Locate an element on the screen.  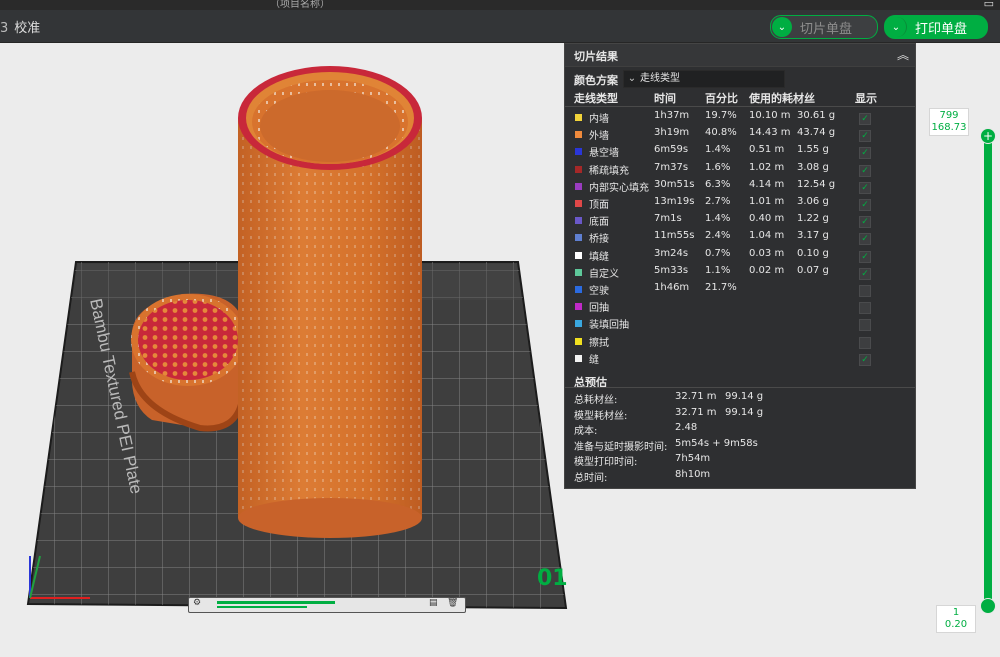
weight-cell: 0.10 g is located at coordinates (813, 253).